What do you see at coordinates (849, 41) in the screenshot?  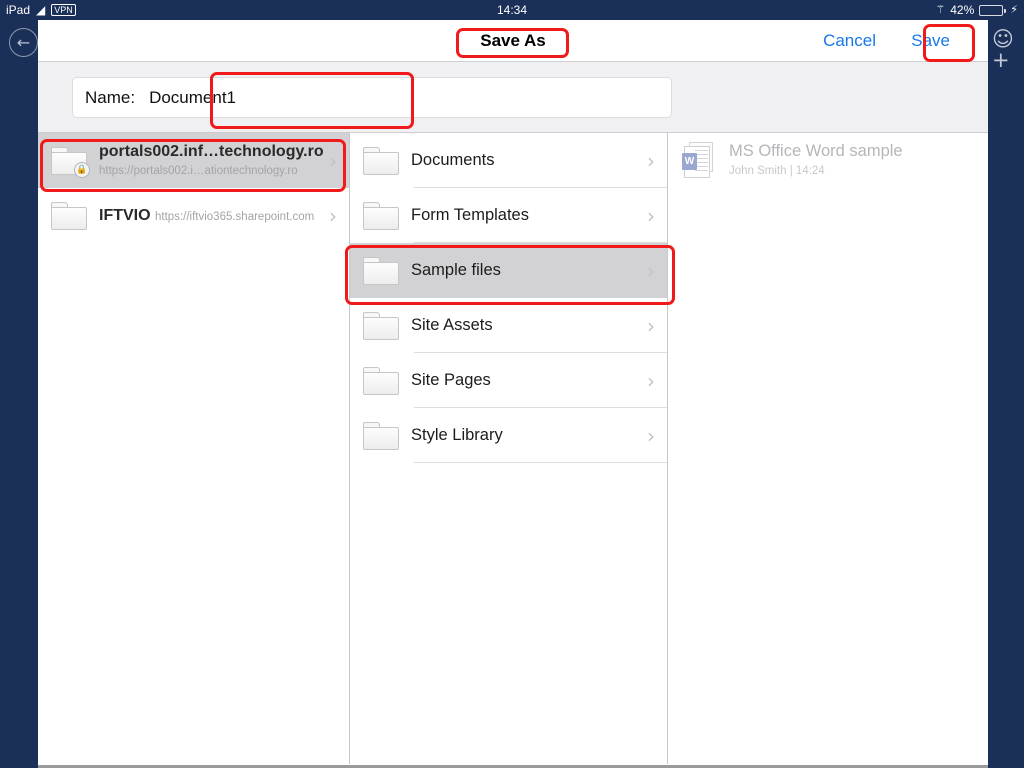 I see `cancel-button: Cancel` at bounding box center [849, 41].